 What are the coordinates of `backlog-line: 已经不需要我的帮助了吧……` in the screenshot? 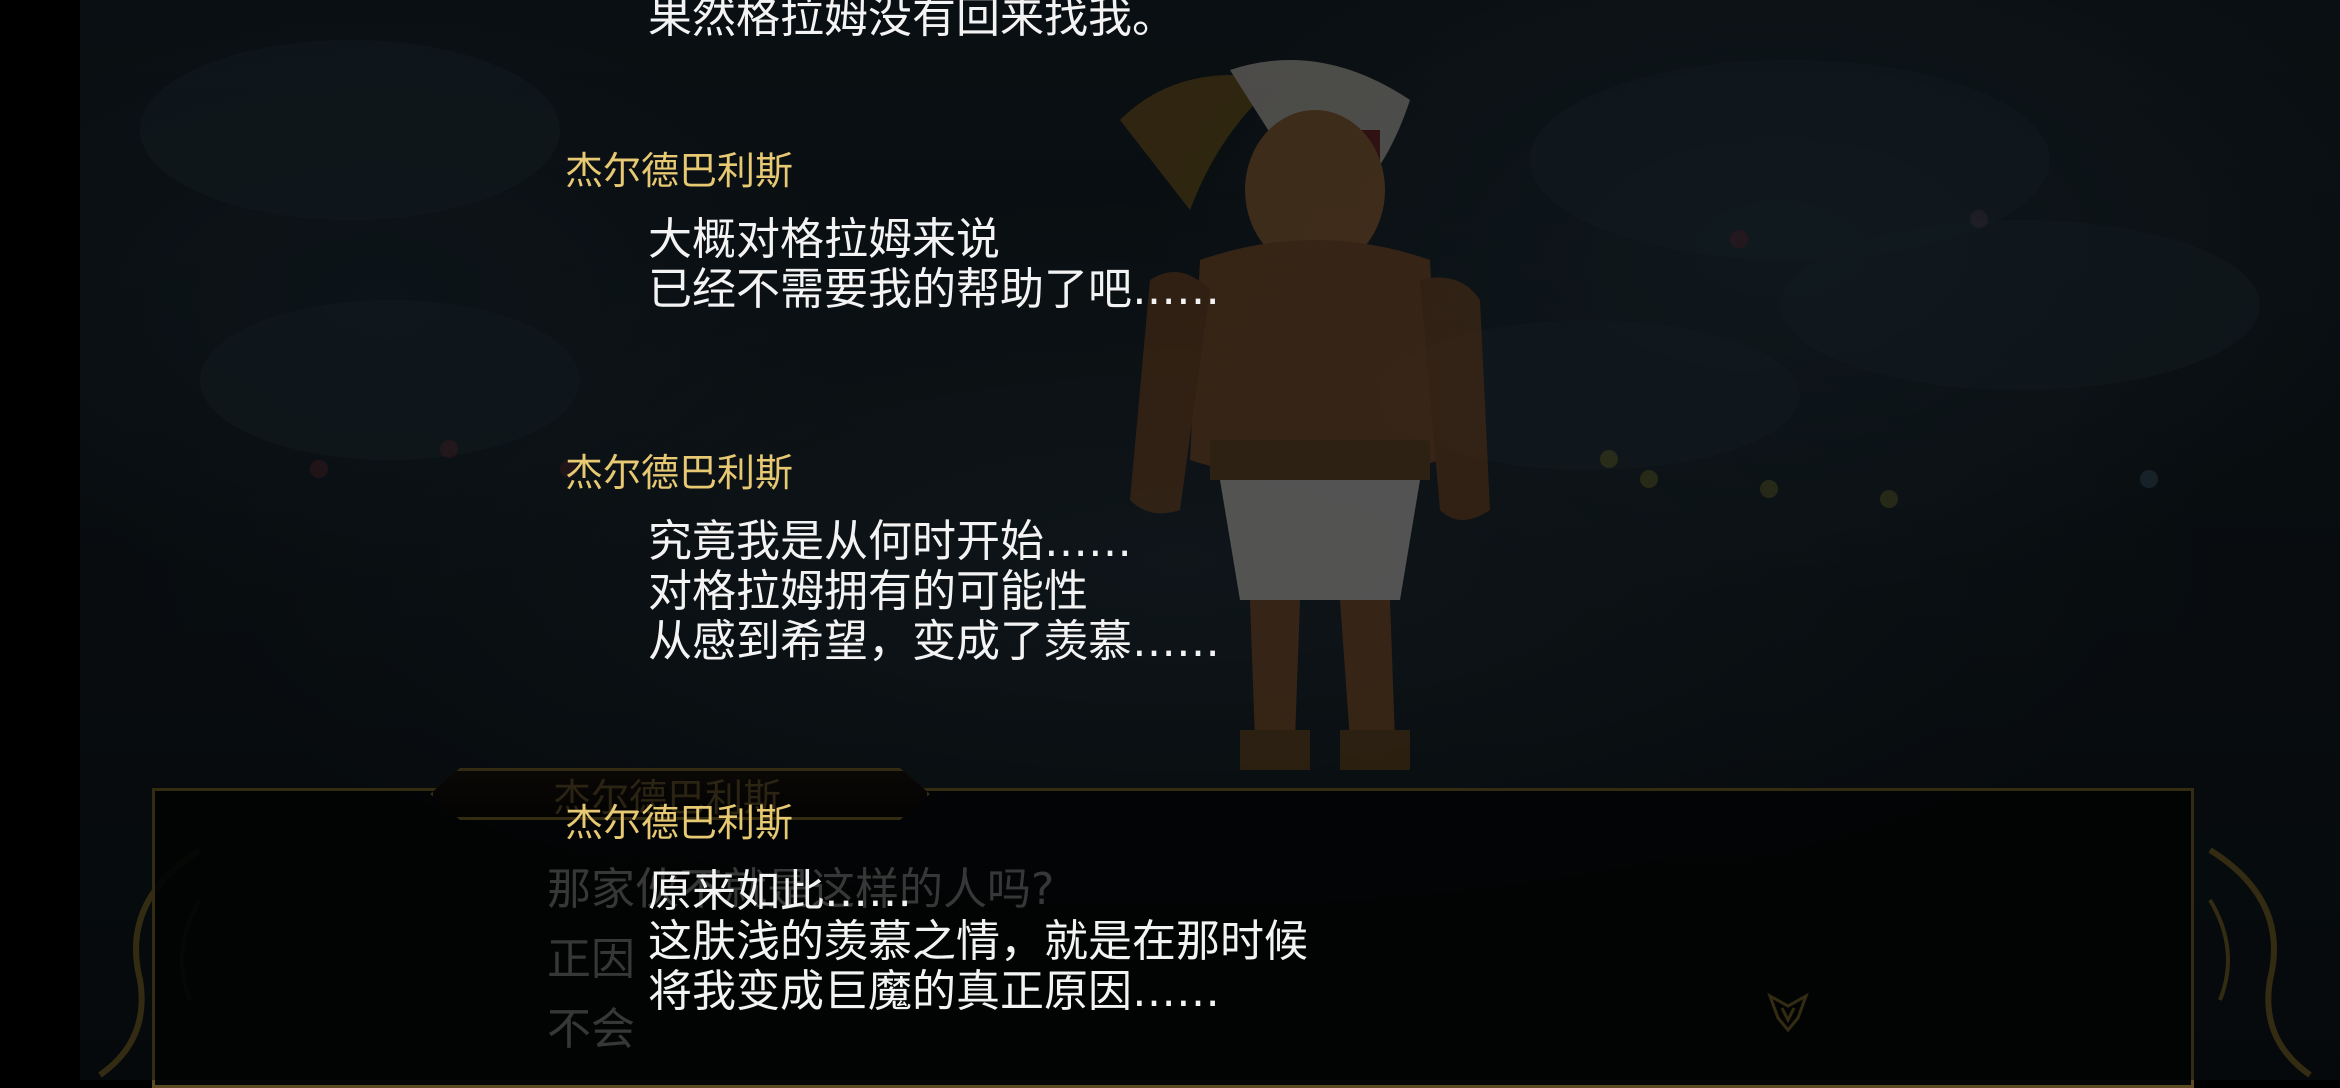 It's located at (934, 289).